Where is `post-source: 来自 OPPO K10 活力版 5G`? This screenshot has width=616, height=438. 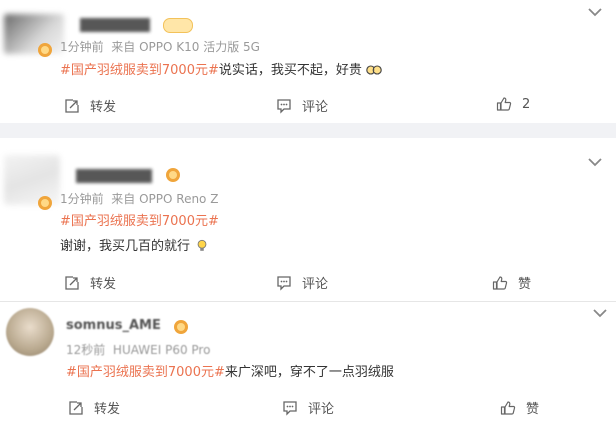
post-source: 来自 OPPO K10 活力版 5G is located at coordinates (185, 47).